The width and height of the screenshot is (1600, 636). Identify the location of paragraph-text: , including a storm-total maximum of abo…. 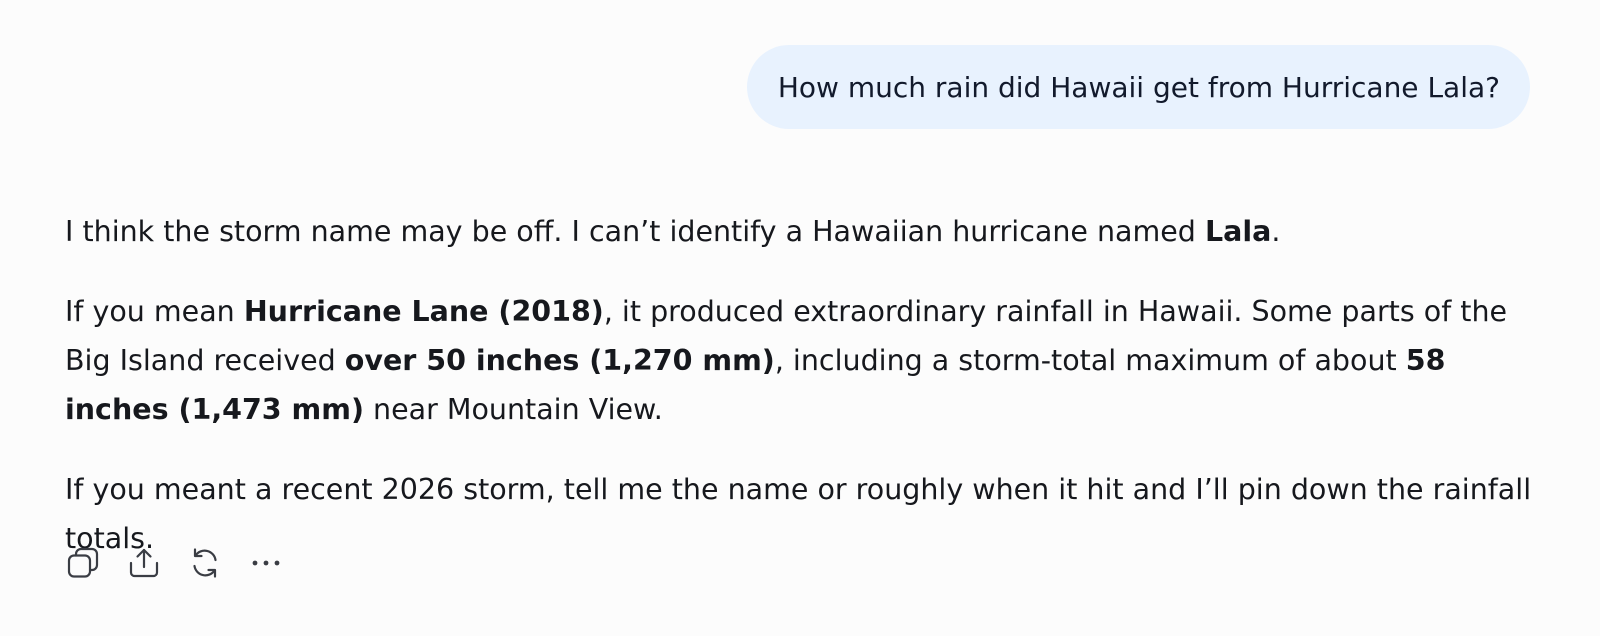
(1090, 360).